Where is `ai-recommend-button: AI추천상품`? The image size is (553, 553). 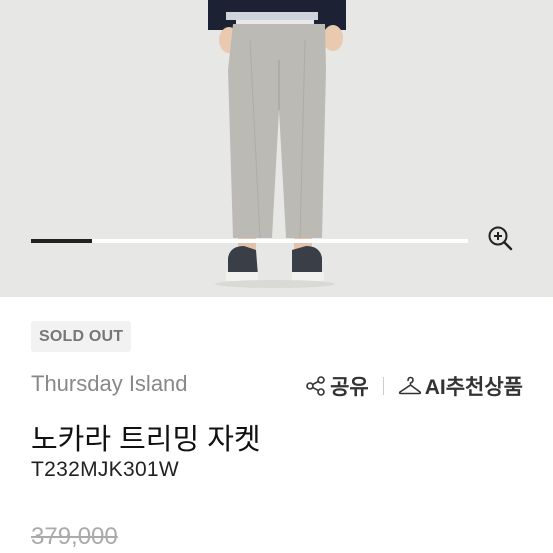
ai-recommend-button: AI추천상품 is located at coordinates (460, 386).